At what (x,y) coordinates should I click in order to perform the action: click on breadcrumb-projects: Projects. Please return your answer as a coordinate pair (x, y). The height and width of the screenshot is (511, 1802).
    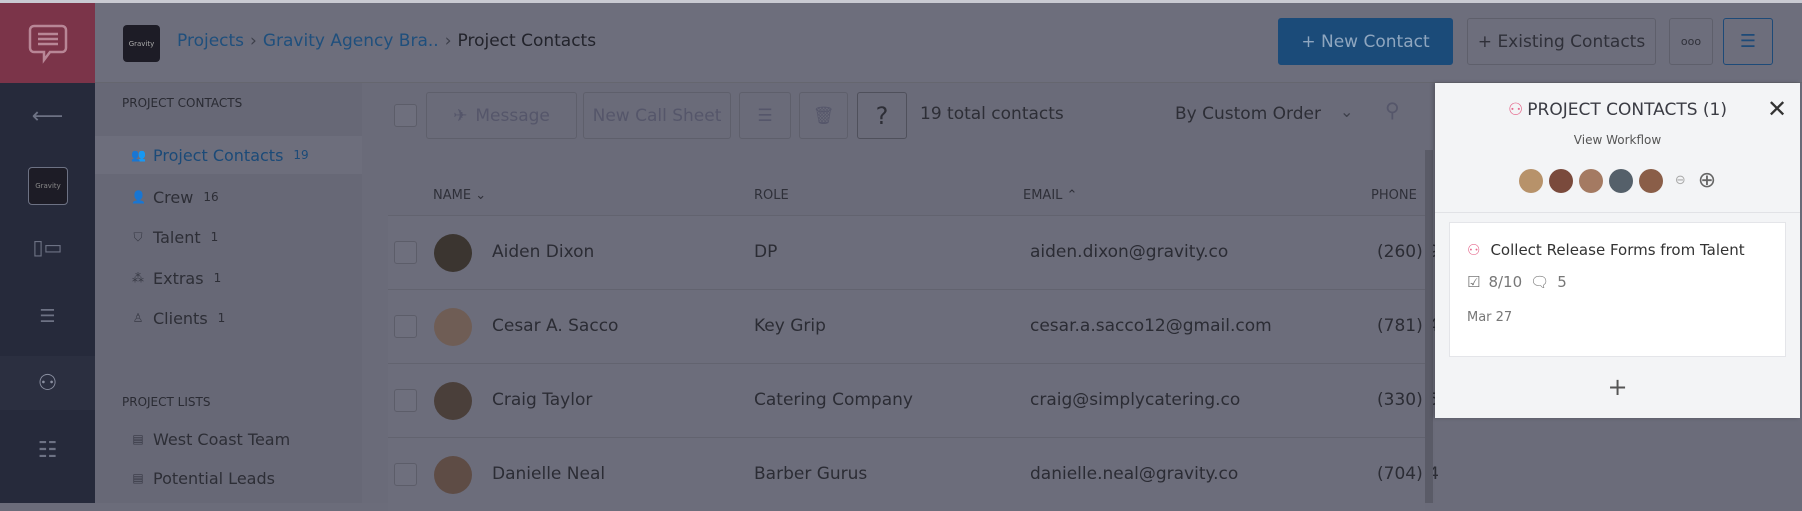
    Looking at the image, I should click on (210, 41).